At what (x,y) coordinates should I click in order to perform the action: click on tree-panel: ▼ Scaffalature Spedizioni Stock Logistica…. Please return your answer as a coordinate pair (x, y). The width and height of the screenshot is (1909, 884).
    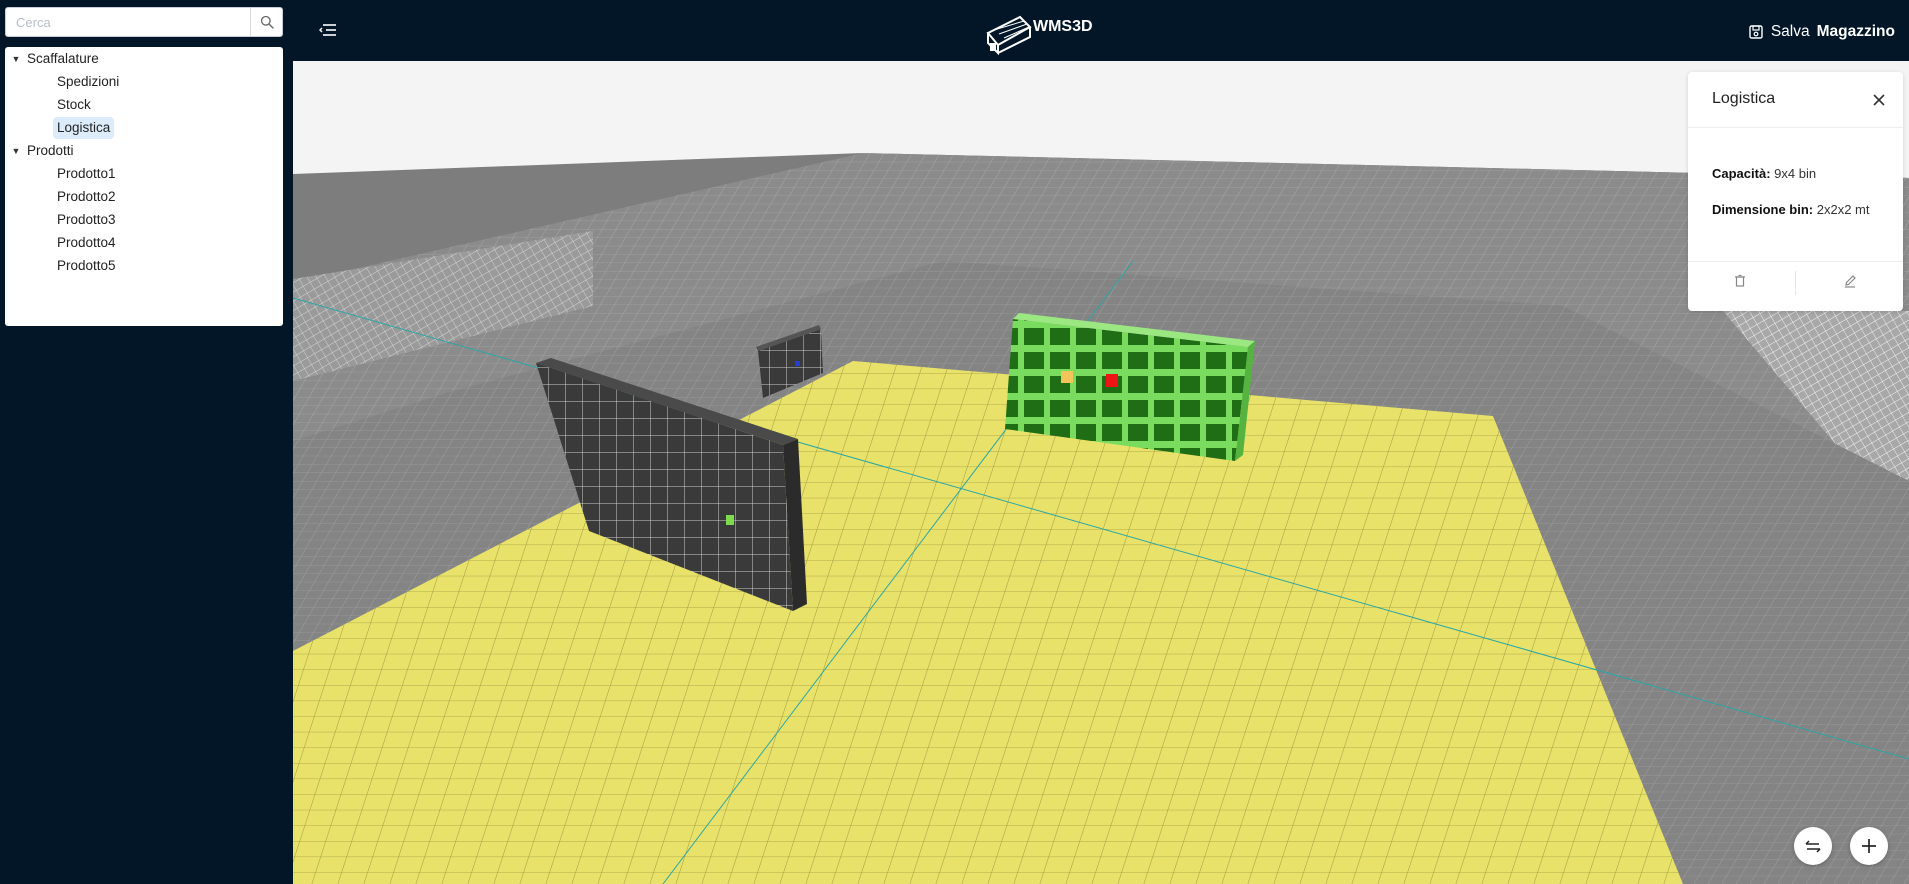
    Looking at the image, I should click on (144, 186).